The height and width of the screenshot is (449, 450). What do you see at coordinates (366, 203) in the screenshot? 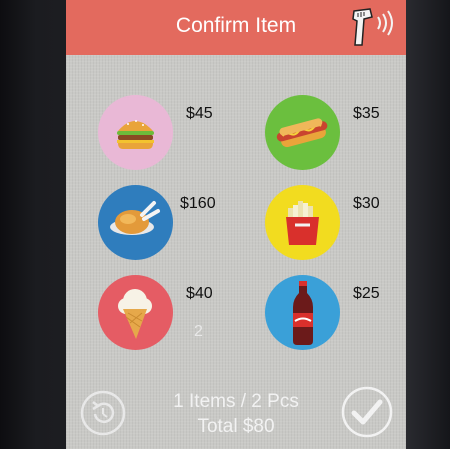
I see `item-price: $30` at bounding box center [366, 203].